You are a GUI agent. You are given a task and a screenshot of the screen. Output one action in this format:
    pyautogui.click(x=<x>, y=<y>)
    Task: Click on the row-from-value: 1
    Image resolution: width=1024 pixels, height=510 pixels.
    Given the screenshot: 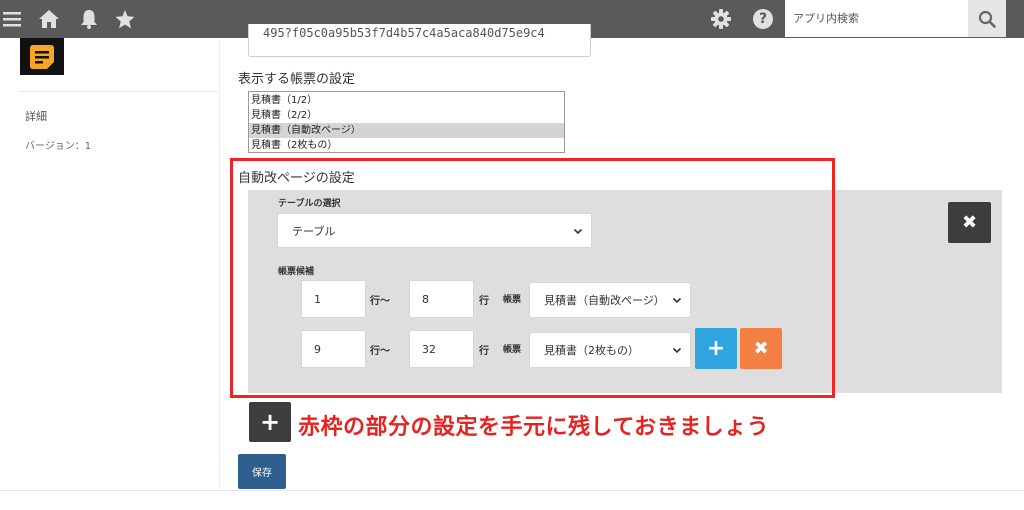 What is the action you would take?
    pyautogui.click(x=317, y=299)
    